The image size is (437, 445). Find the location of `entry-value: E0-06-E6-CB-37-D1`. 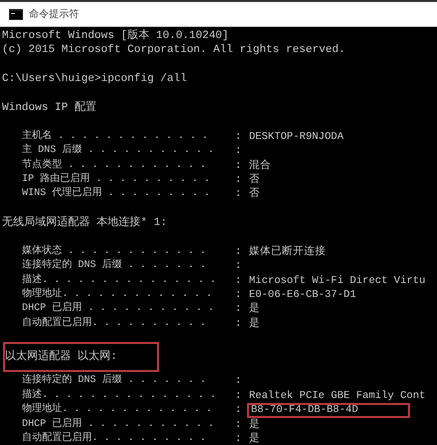

entry-value: E0-06-E6-CB-37-D1 is located at coordinates (303, 295).